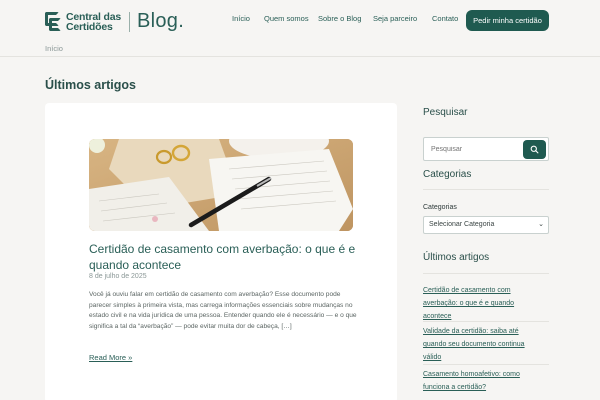  I want to click on search-input, so click(475, 149).